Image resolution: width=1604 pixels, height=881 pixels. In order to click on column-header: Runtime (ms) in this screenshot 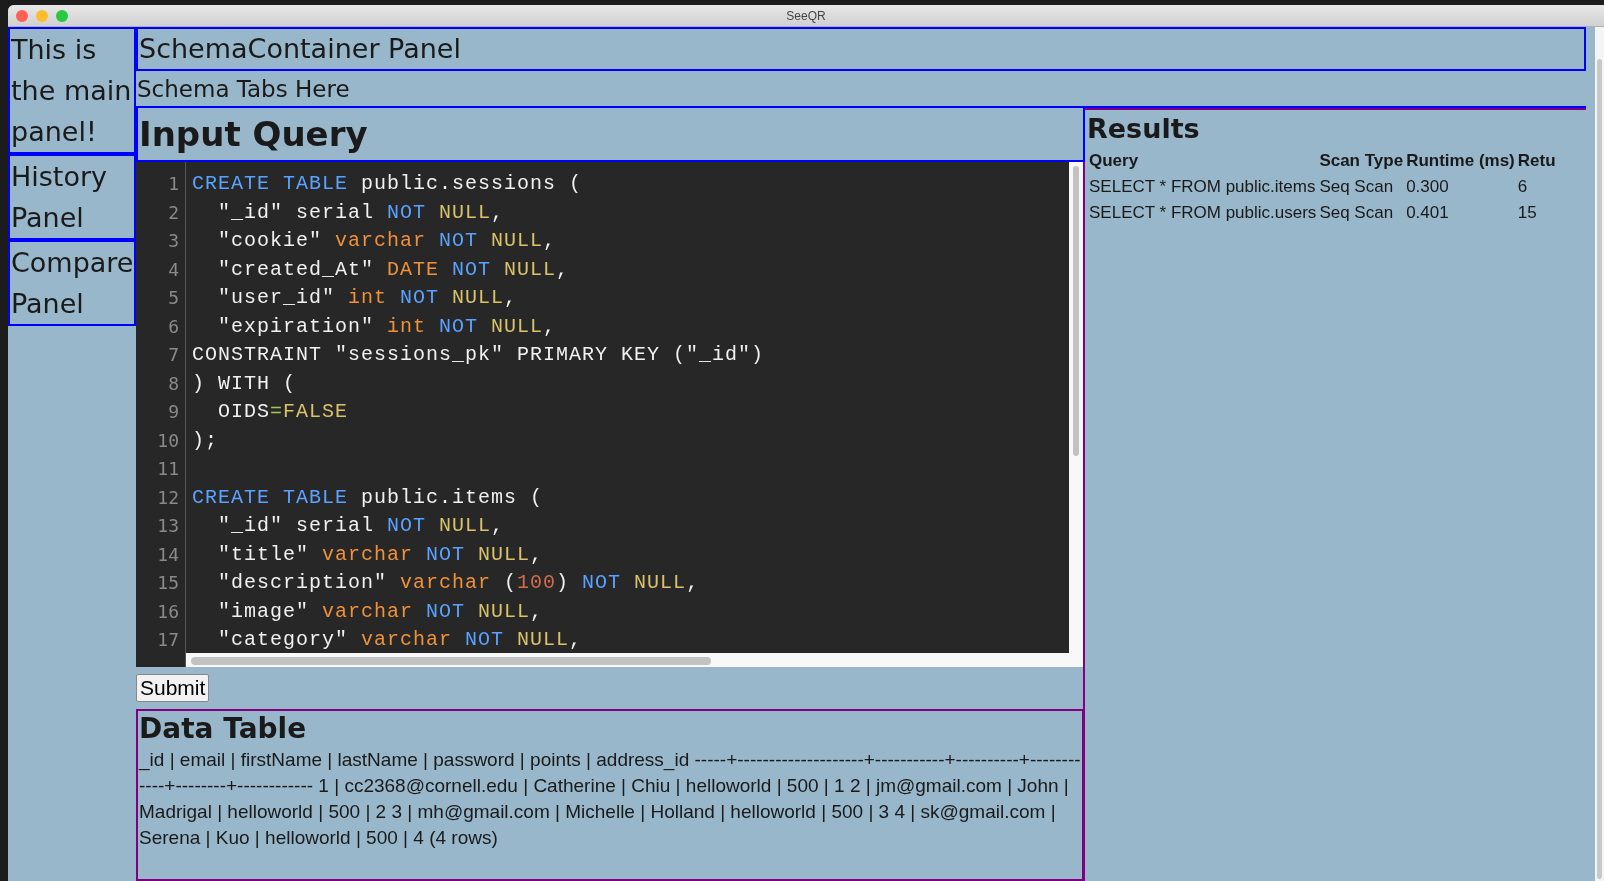, I will do `click(1462, 161)`.